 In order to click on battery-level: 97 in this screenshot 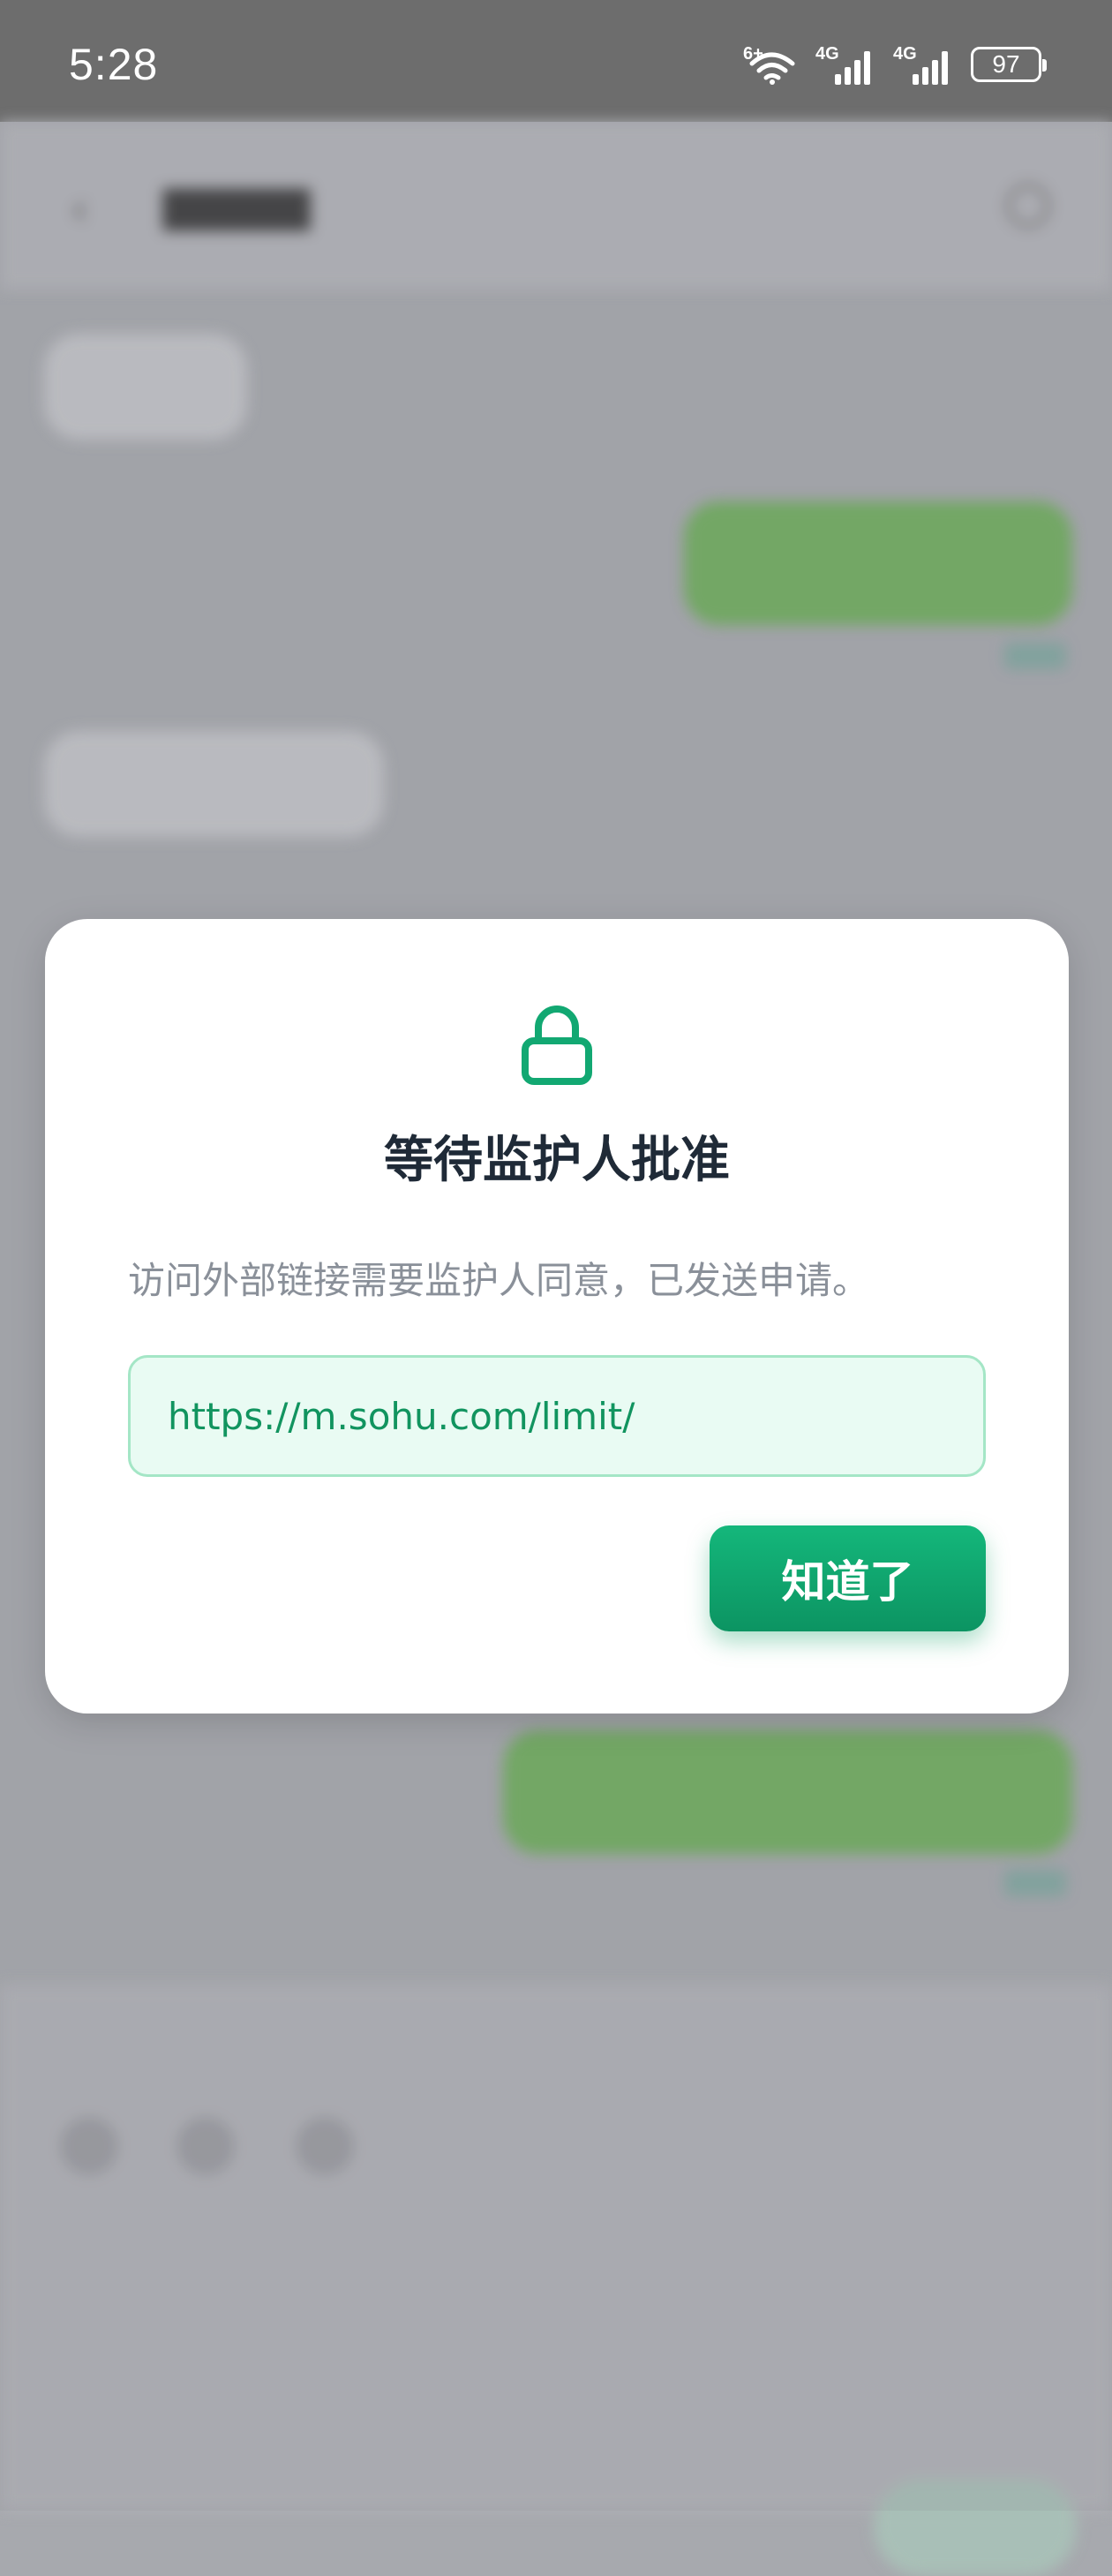, I will do `click(1006, 64)`.